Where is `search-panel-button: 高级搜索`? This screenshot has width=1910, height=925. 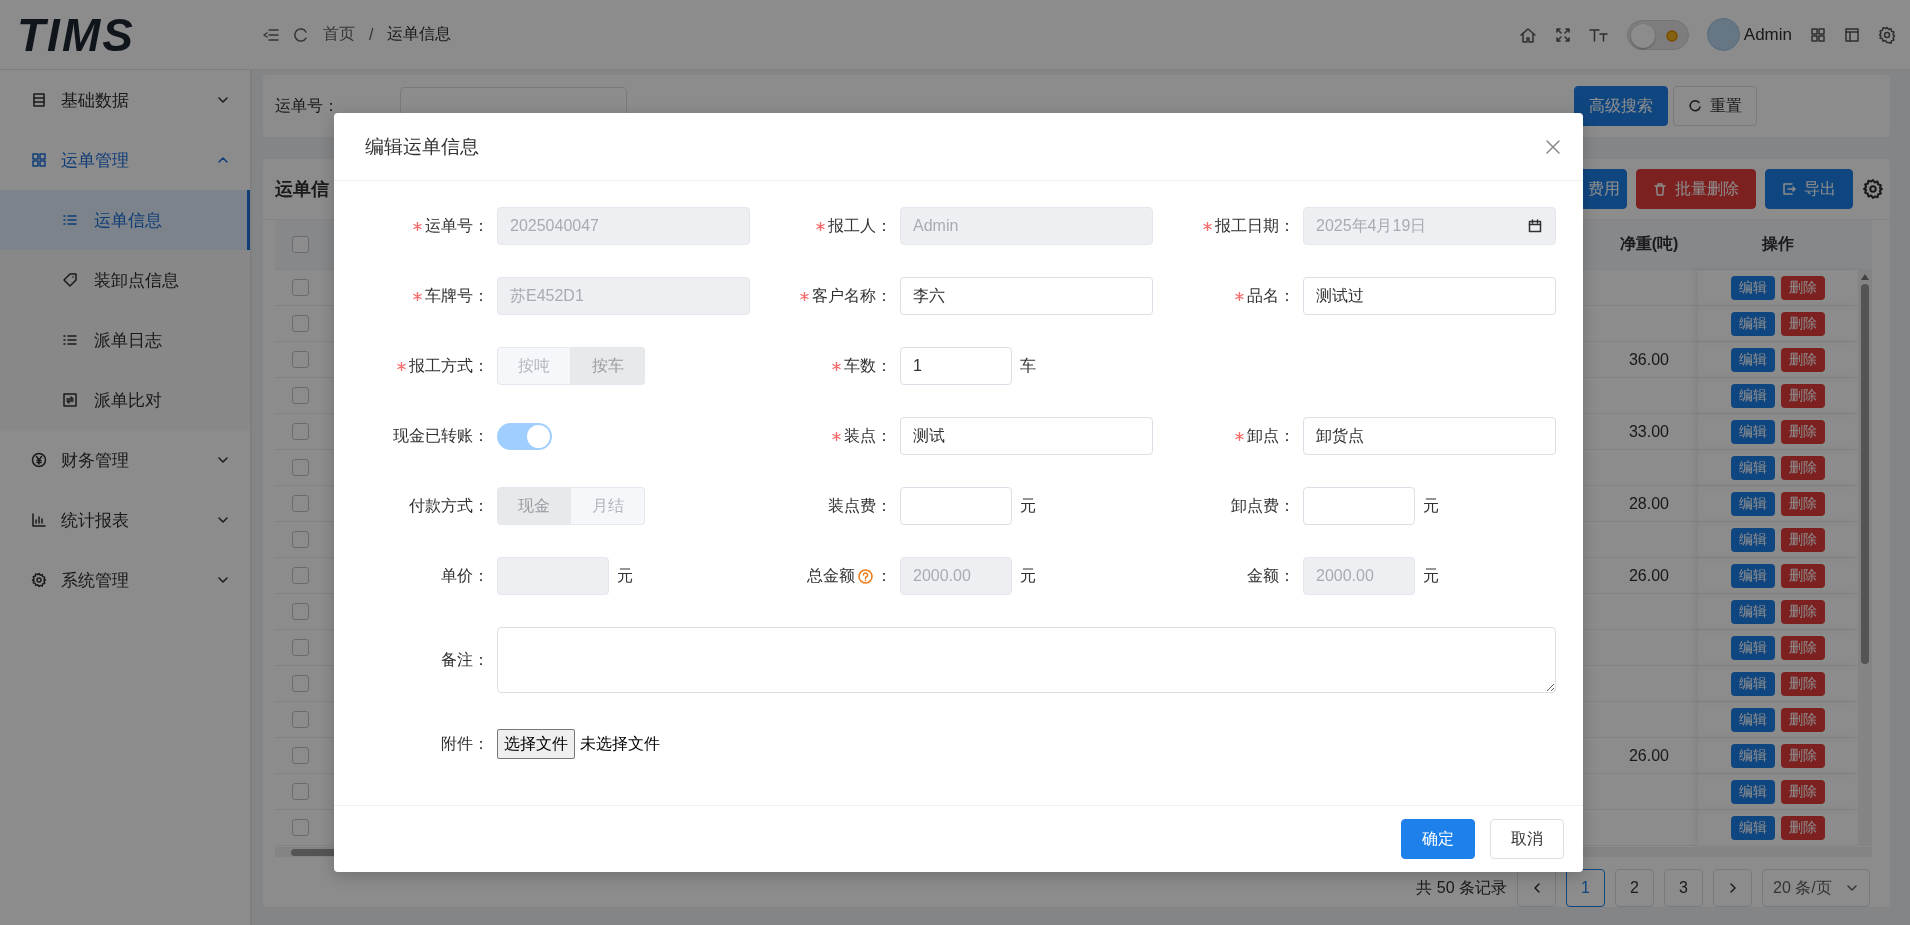 search-panel-button: 高级搜索 is located at coordinates (1621, 106).